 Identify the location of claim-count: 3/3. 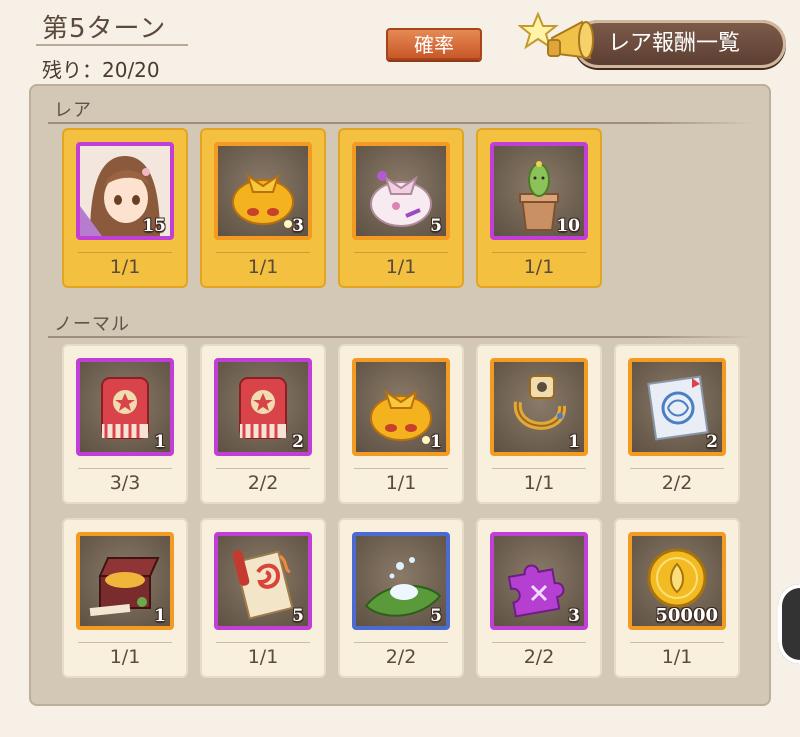
(125, 483).